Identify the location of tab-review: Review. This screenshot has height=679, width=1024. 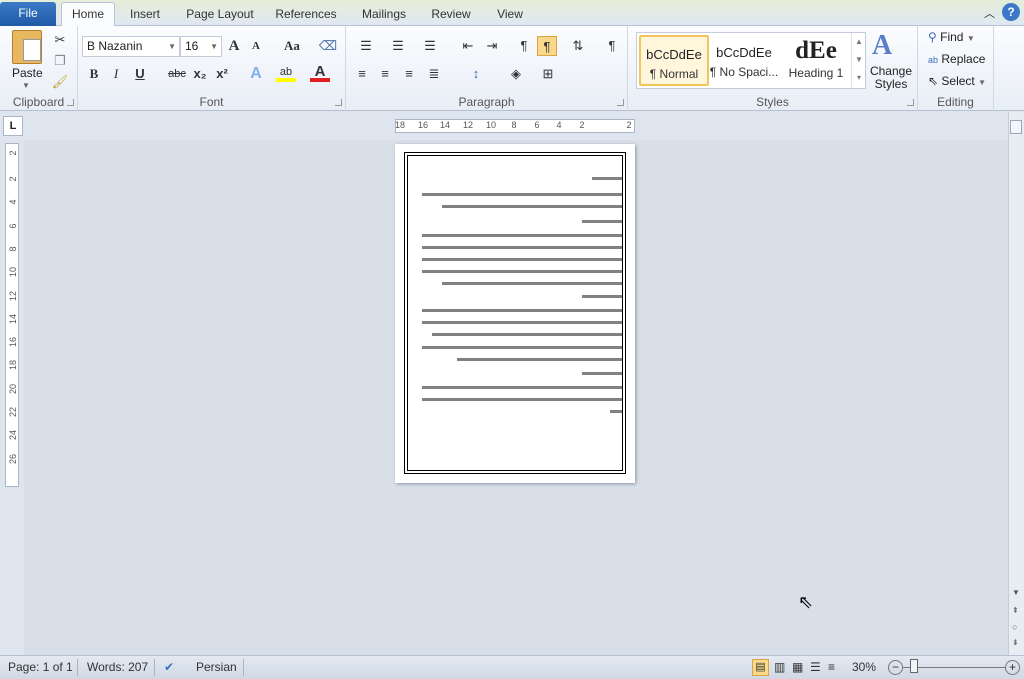
(451, 15).